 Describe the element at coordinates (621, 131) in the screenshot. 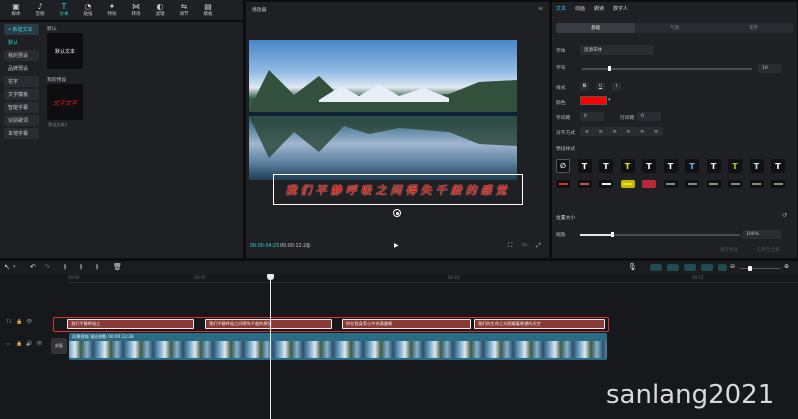

I see `align-buttons: ≡ ≡ ≡ ≡ ≡ ≡` at that location.